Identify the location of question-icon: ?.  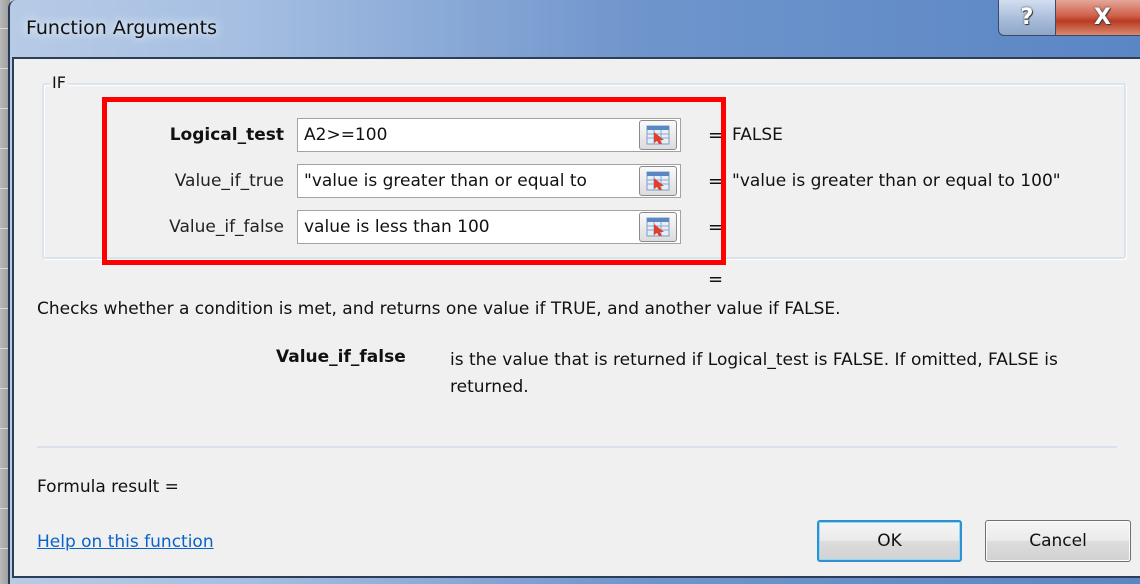
(1027, 17).